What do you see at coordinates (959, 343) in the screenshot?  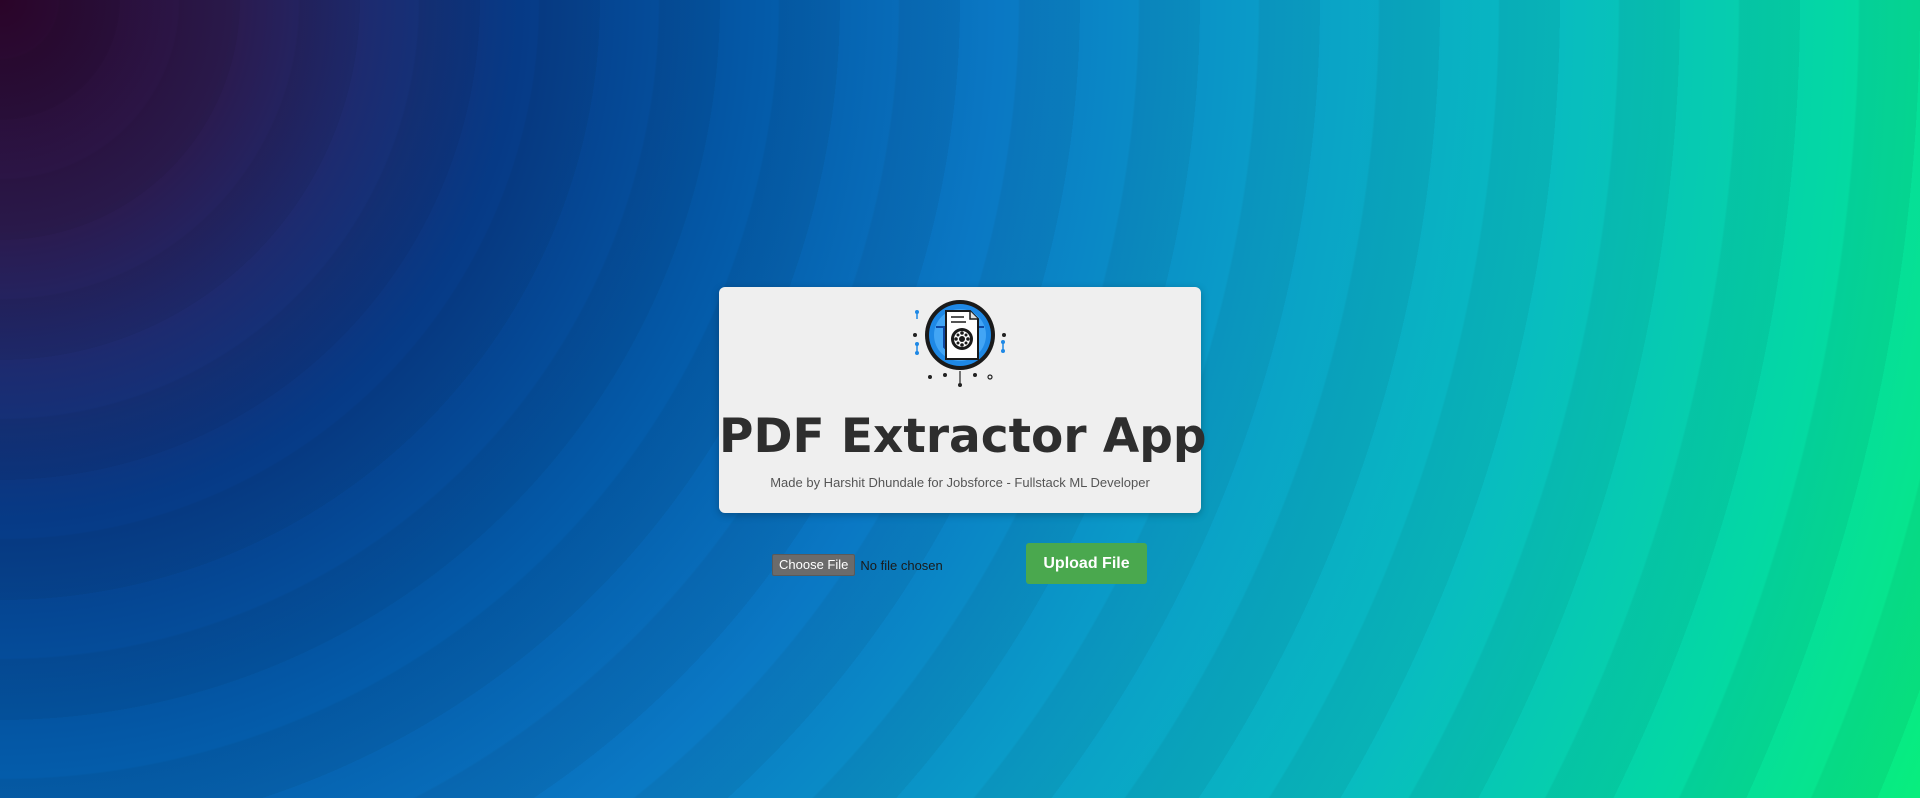 I see `pdf-extractor-logo-icon` at bounding box center [959, 343].